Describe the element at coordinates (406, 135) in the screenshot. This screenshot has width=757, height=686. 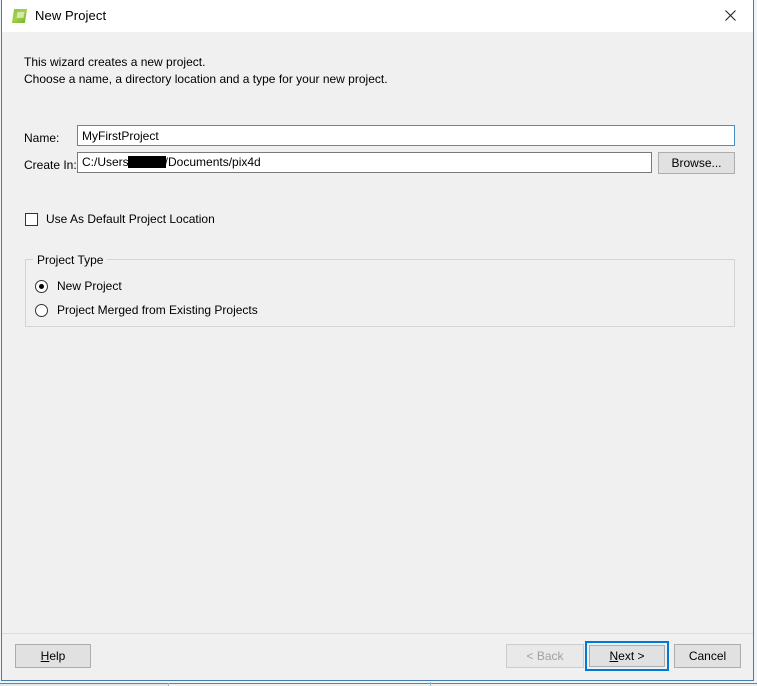
I see `project-name-input` at that location.